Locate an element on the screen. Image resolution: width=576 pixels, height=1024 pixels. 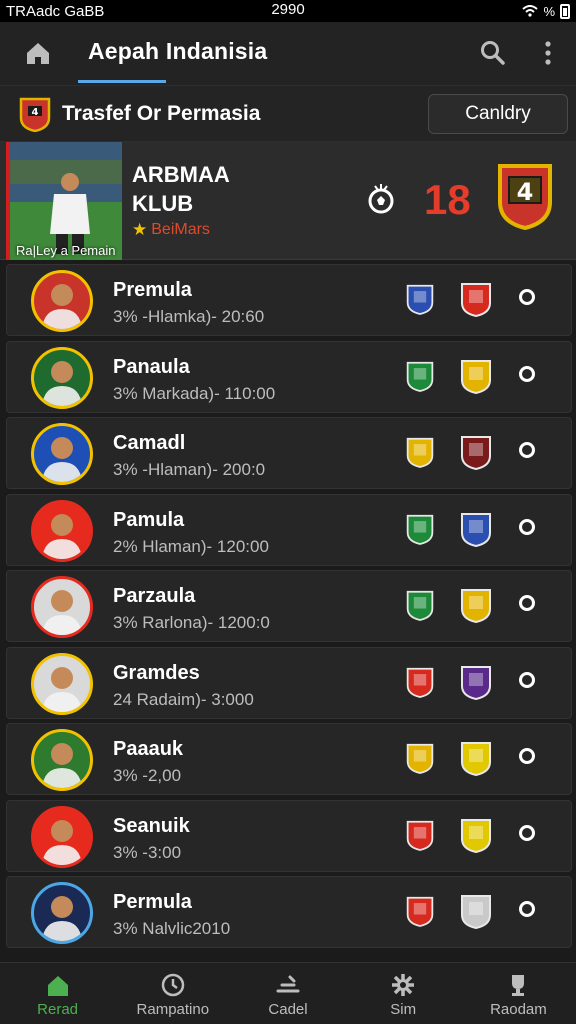
player-name: Panaula is located at coordinates (151, 366).